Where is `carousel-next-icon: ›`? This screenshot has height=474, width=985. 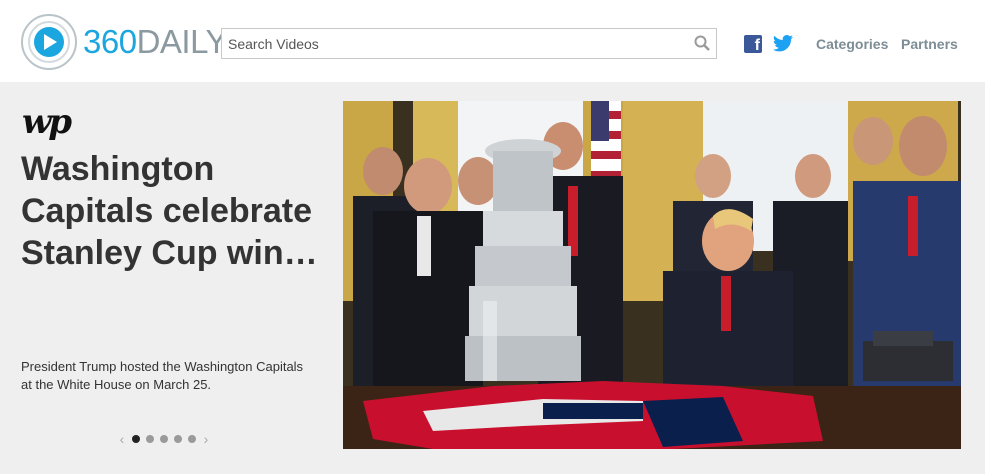 carousel-next-icon: › is located at coordinates (206, 439).